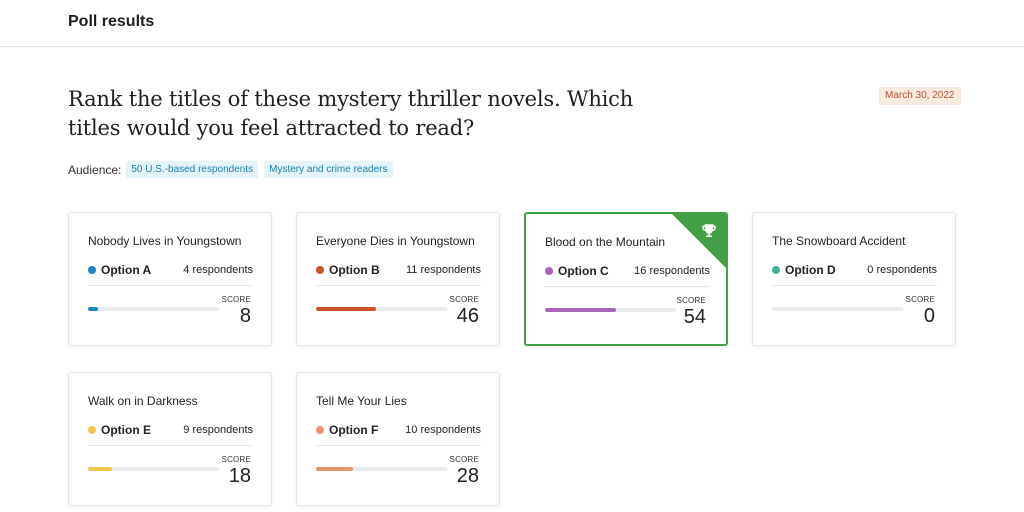 The image size is (1024, 512). What do you see at coordinates (839, 241) in the screenshot?
I see `option-title: The Snowboard Accident` at bounding box center [839, 241].